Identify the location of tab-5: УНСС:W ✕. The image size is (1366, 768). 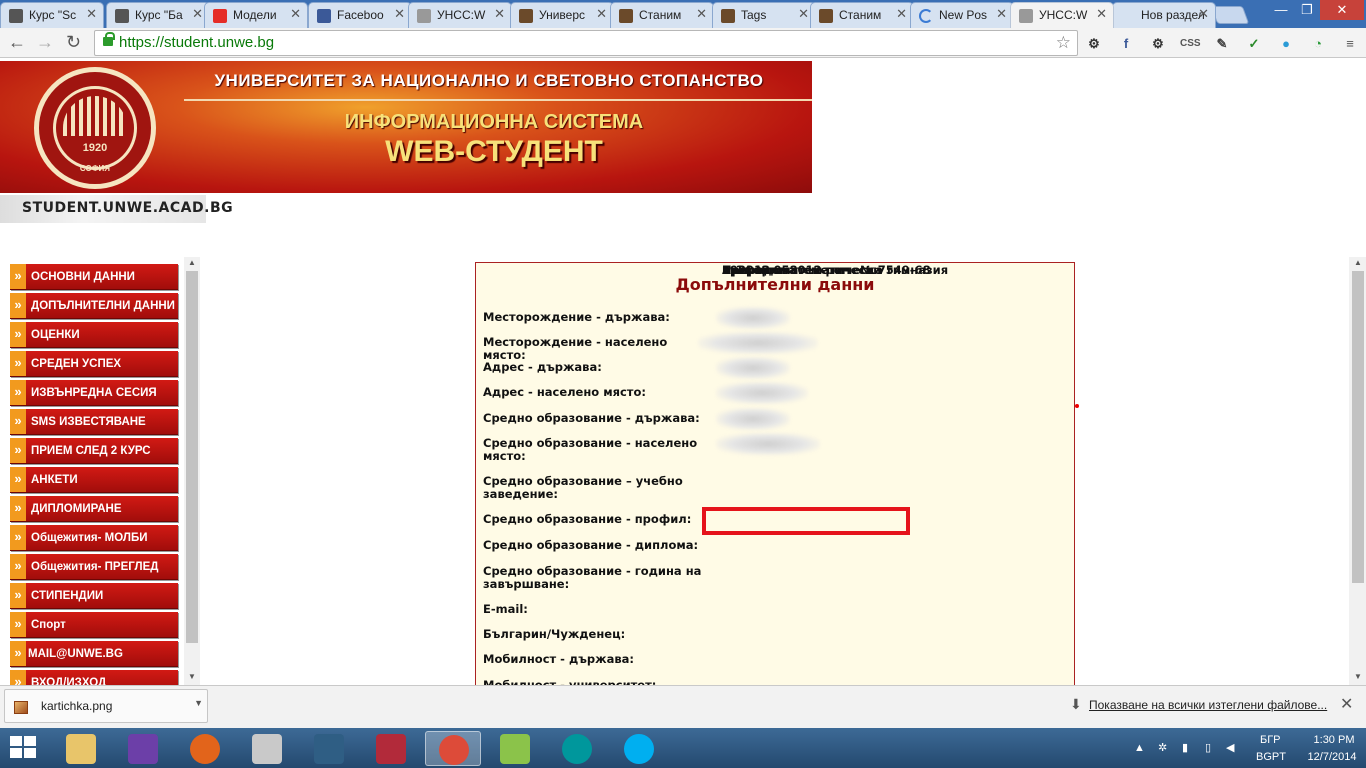
(460, 15).